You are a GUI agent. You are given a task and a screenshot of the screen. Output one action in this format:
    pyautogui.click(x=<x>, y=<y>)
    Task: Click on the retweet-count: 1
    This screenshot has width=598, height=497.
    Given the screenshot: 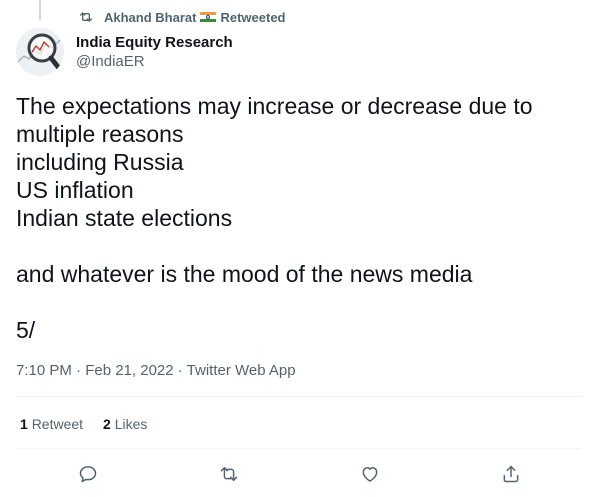 What is the action you would take?
    pyautogui.click(x=24, y=424)
    